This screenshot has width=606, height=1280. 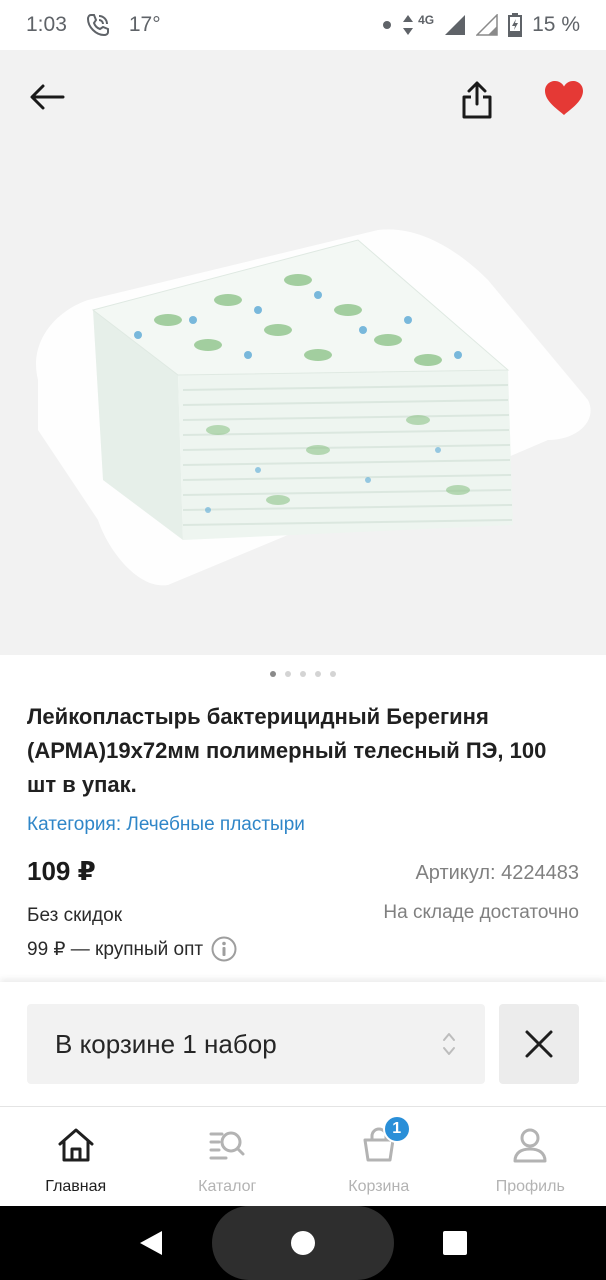 I want to click on arrow-left-icon, so click(x=47, y=97).